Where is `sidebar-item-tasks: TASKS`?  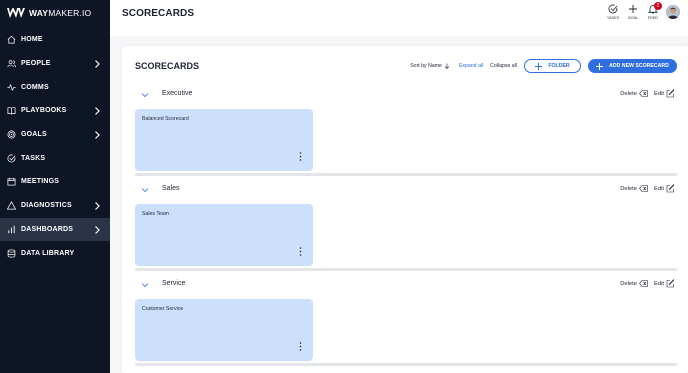 sidebar-item-tasks: TASKS is located at coordinates (55, 158).